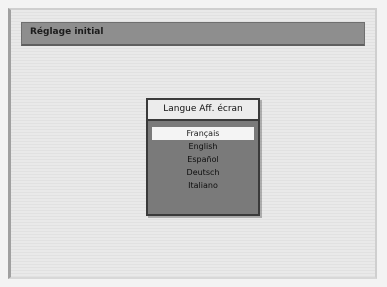 The height and width of the screenshot is (287, 387). What do you see at coordinates (203, 146) in the screenshot?
I see `language-option-english: English` at bounding box center [203, 146].